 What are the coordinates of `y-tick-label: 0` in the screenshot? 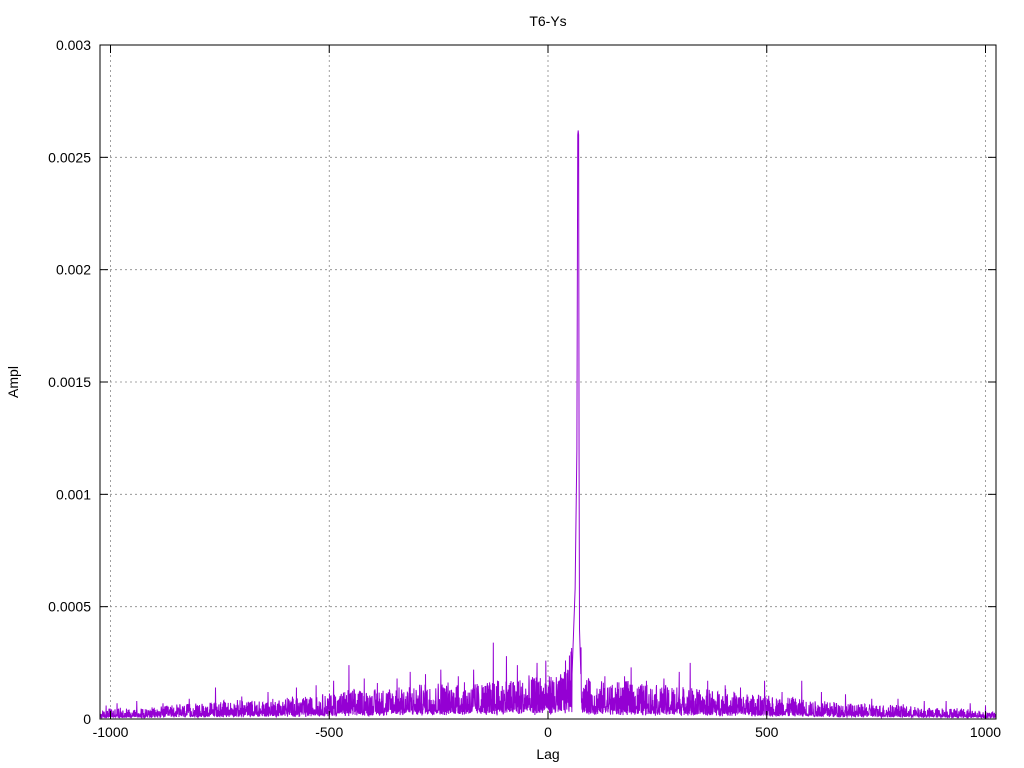 It's located at (87, 719).